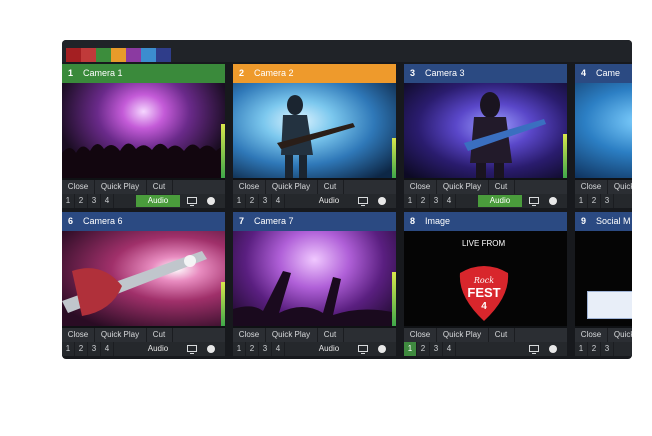  I want to click on color-swatch-lightblue, so click(148, 55).